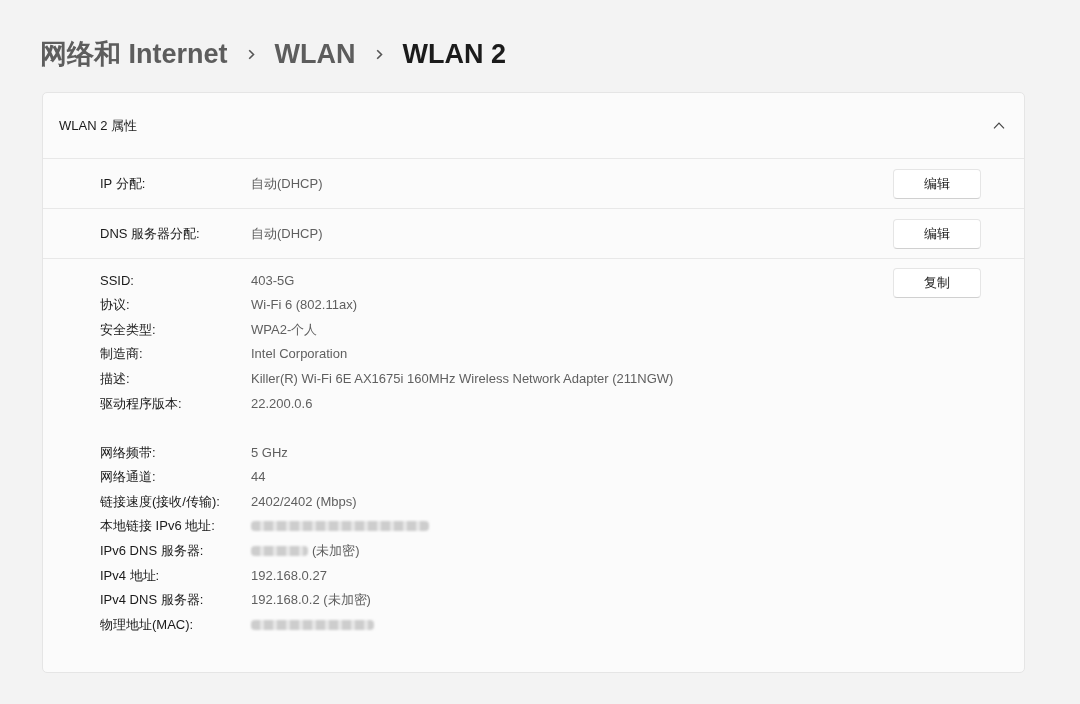 The image size is (1080, 704). What do you see at coordinates (533, 125) in the screenshot?
I see `section-header: WLAN 2 属性` at bounding box center [533, 125].